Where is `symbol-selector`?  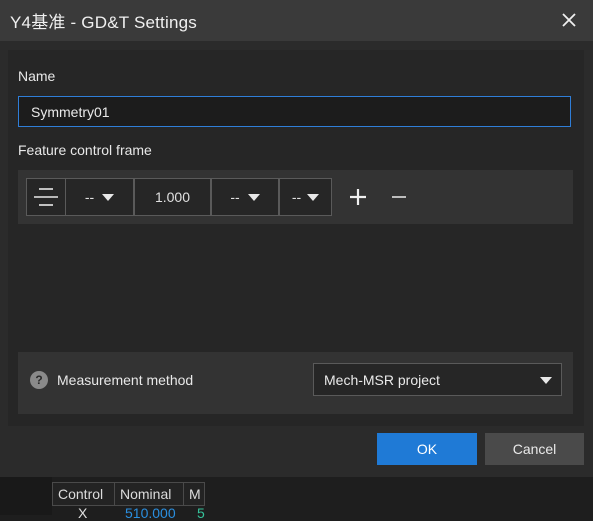
symbol-selector is located at coordinates (46, 197).